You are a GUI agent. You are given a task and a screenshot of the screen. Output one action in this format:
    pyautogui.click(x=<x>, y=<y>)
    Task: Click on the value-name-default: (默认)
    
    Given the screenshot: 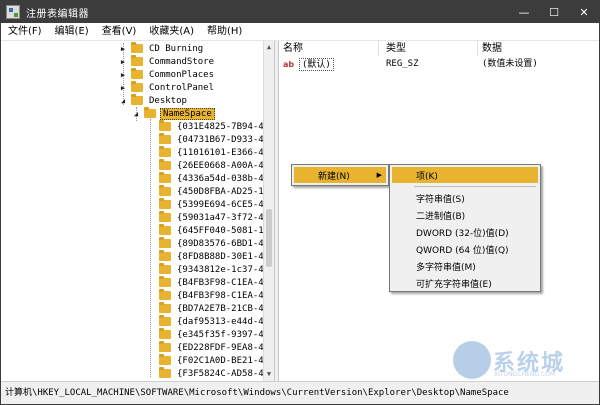 What is the action you would take?
    pyautogui.click(x=316, y=64)
    